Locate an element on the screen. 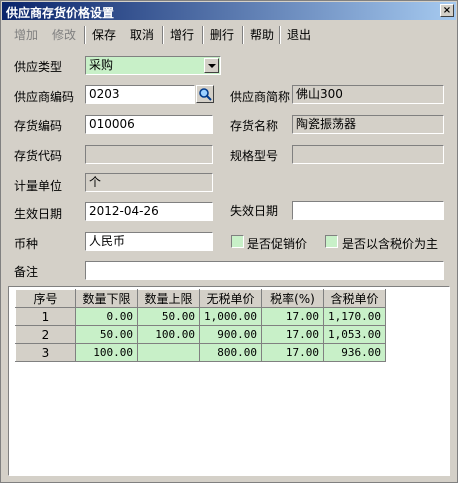 The image size is (458, 483). column-header: 数量上限 is located at coordinates (168, 298).